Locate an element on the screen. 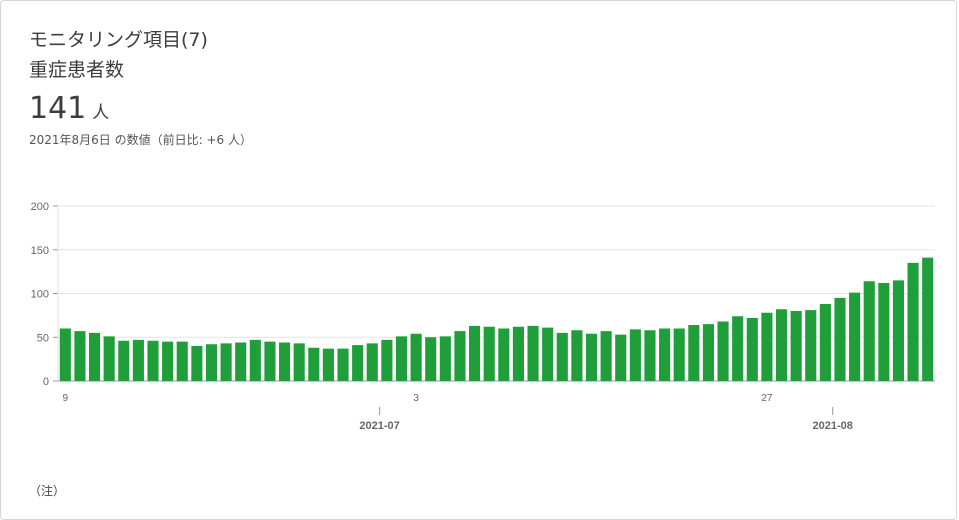 This screenshot has height=520, width=959. footnote: （注） is located at coordinates (47, 491).